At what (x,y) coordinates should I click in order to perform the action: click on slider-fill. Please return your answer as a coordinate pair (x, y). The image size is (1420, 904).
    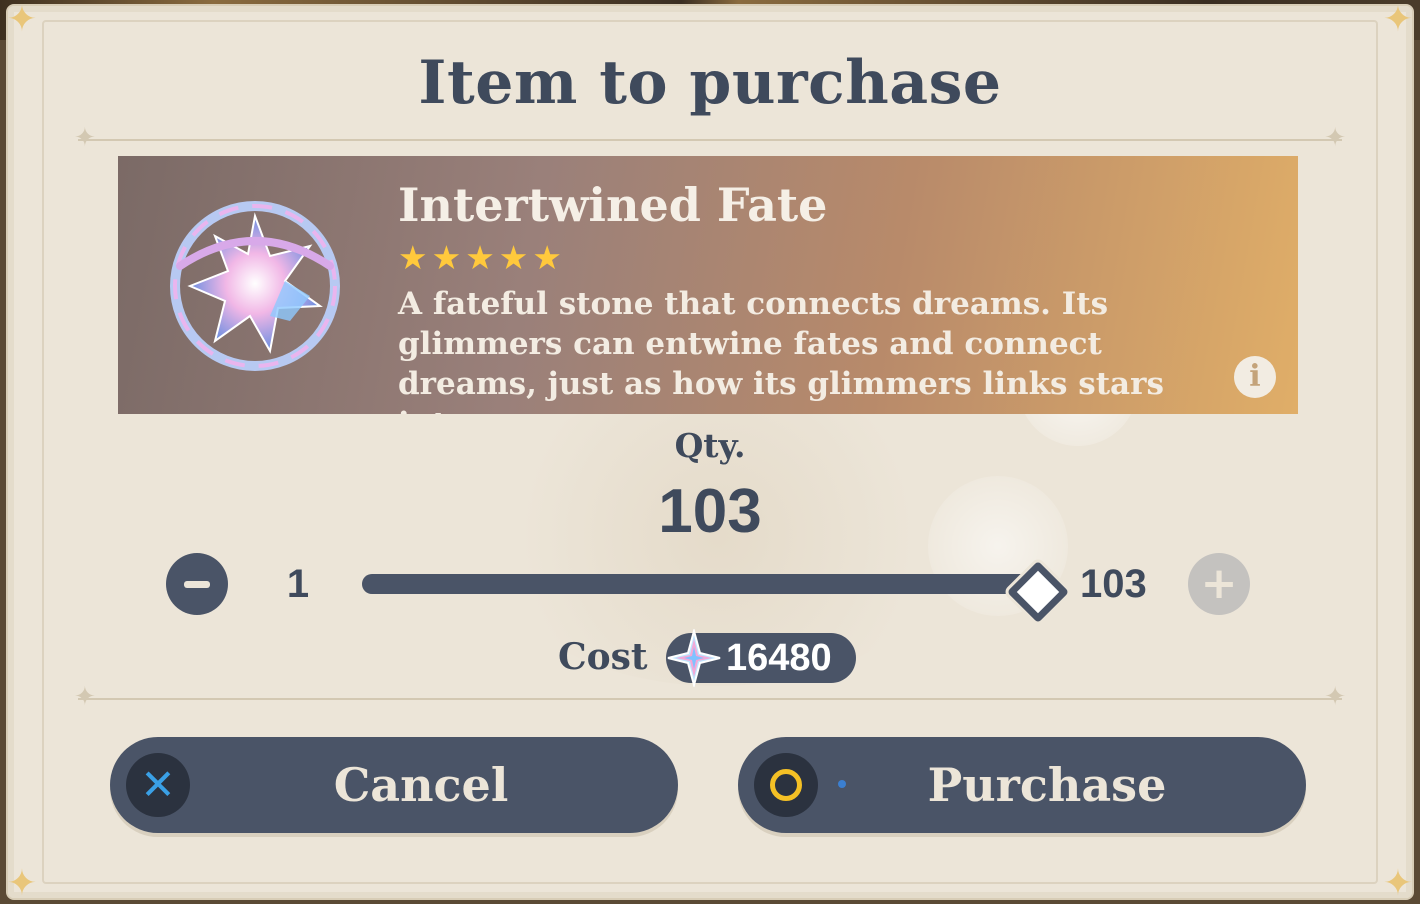
    Looking at the image, I should click on (700, 584).